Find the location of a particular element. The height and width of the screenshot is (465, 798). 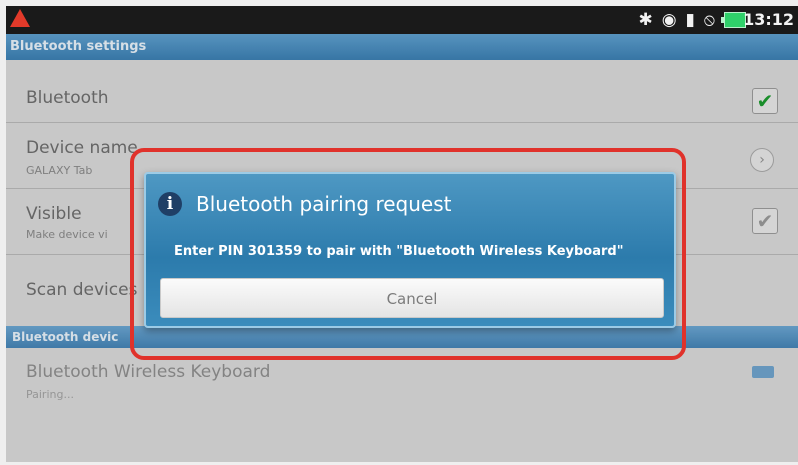

status-bar: ✱ ◉ ▮ ⦸ 13:12 is located at coordinates (402, 20).